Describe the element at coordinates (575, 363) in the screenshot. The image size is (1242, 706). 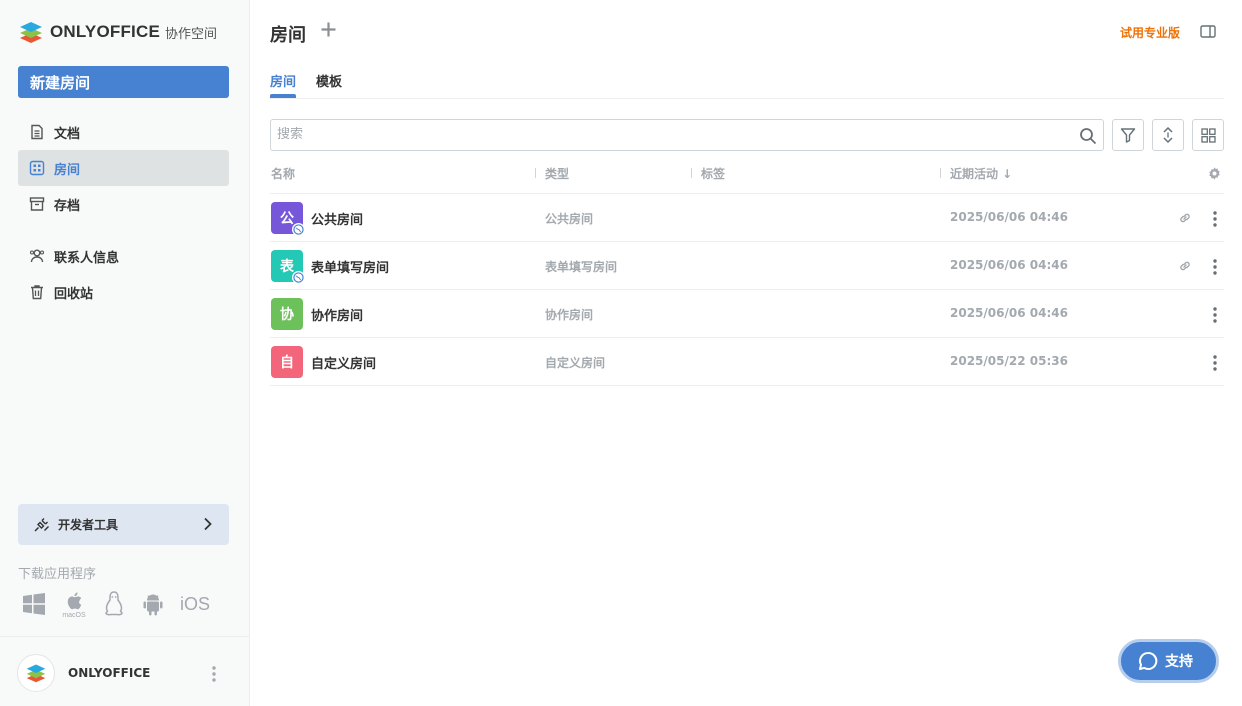
I see `room-type: 自定义房间` at that location.